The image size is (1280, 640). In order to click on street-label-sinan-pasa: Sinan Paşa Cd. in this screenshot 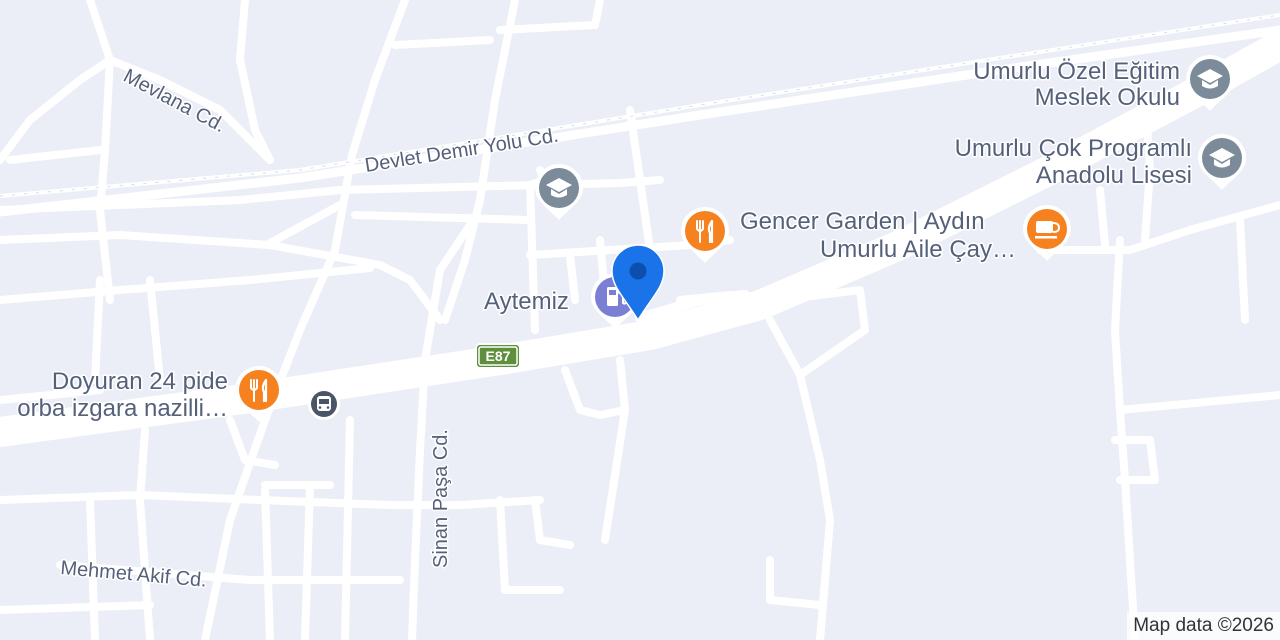, I will do `click(441, 498)`.